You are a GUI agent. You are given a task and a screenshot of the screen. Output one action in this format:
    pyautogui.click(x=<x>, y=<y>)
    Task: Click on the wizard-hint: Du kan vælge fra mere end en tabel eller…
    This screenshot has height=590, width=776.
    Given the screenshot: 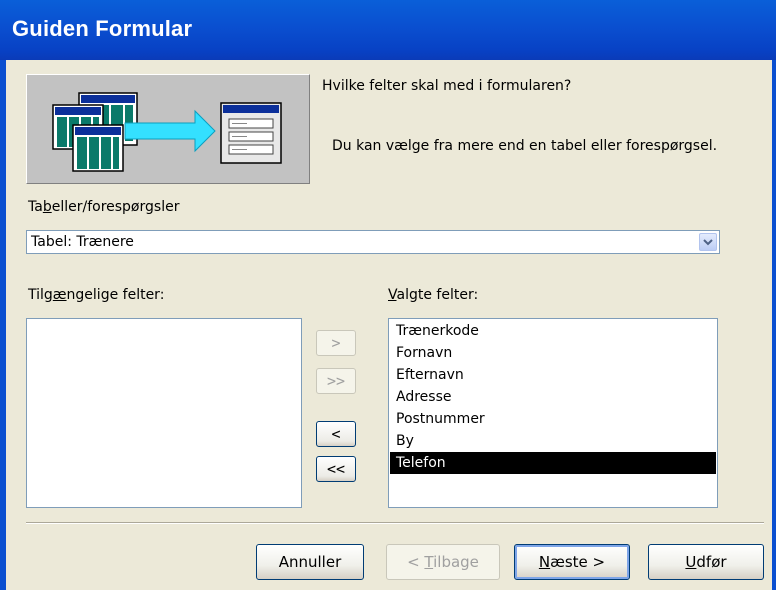 What is the action you would take?
    pyautogui.click(x=525, y=146)
    